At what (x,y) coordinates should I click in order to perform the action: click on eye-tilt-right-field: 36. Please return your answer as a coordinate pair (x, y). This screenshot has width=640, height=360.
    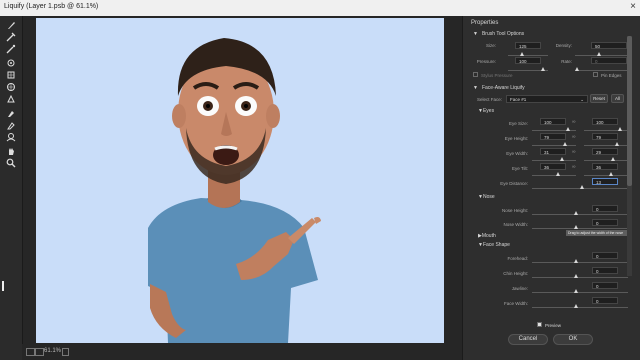
    Looking at the image, I should click on (605, 166).